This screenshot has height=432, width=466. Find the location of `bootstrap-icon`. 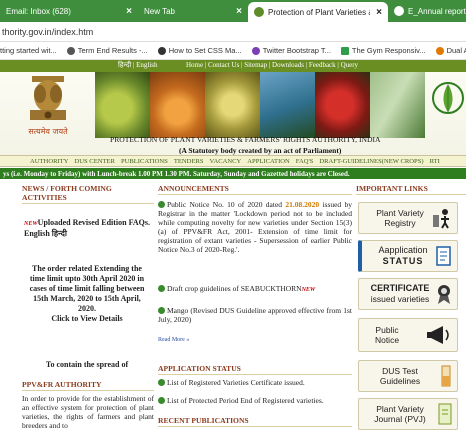

bootstrap-icon is located at coordinates (255, 50).